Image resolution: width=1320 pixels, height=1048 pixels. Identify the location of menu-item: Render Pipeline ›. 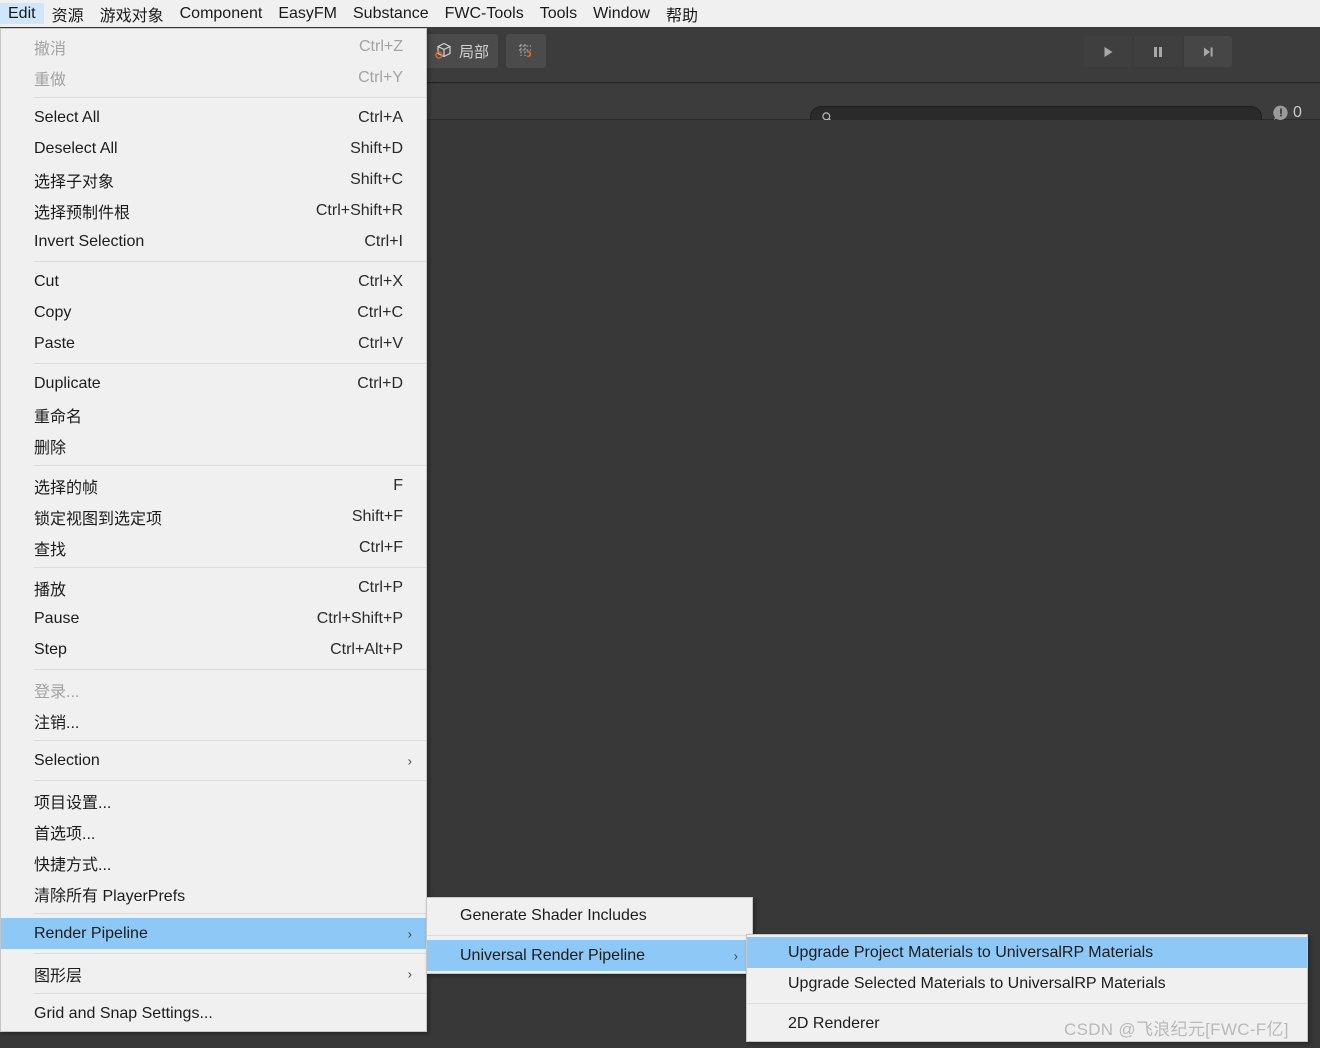
(213, 933).